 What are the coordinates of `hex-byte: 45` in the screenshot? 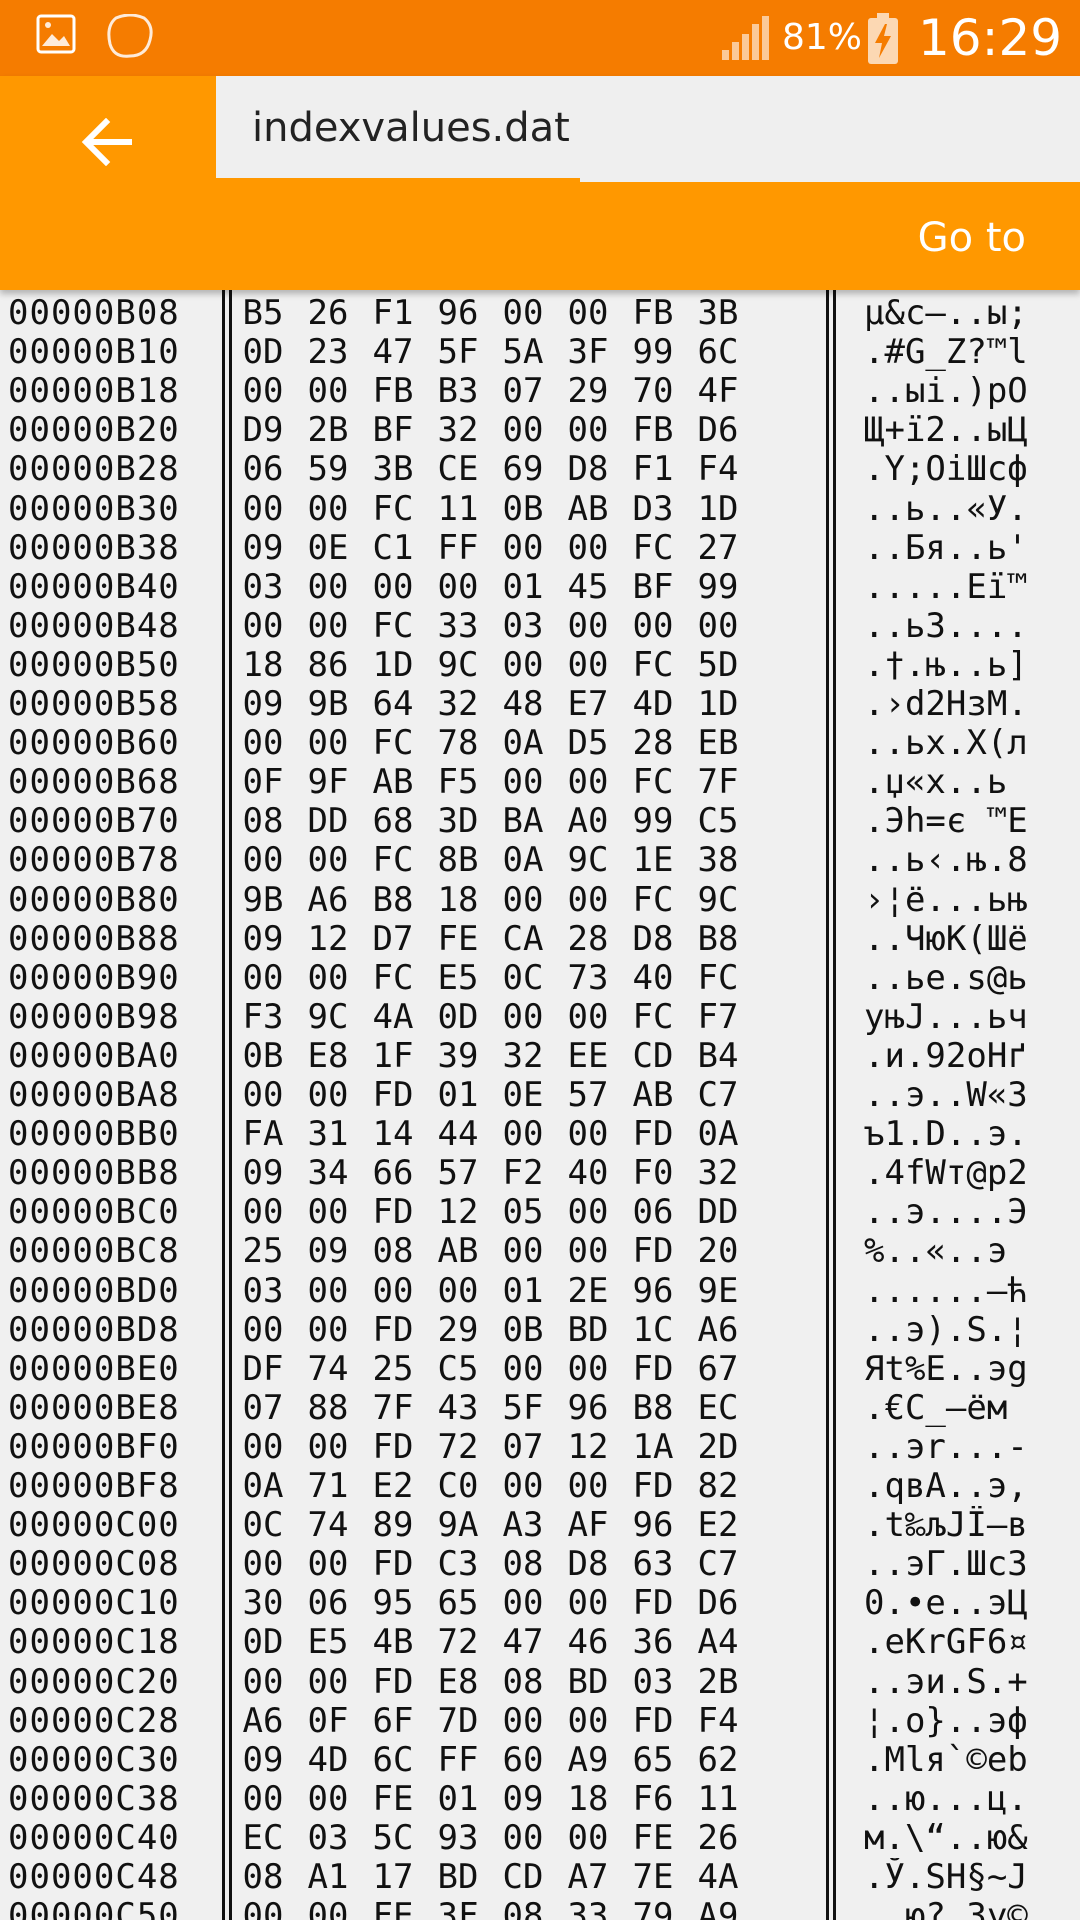 It's located at (588, 587).